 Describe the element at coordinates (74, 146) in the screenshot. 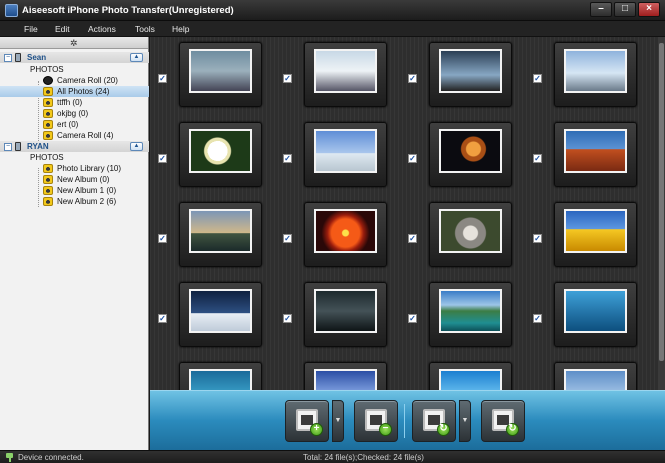

I see `device-row-ryan: − RYAN ▲` at that location.